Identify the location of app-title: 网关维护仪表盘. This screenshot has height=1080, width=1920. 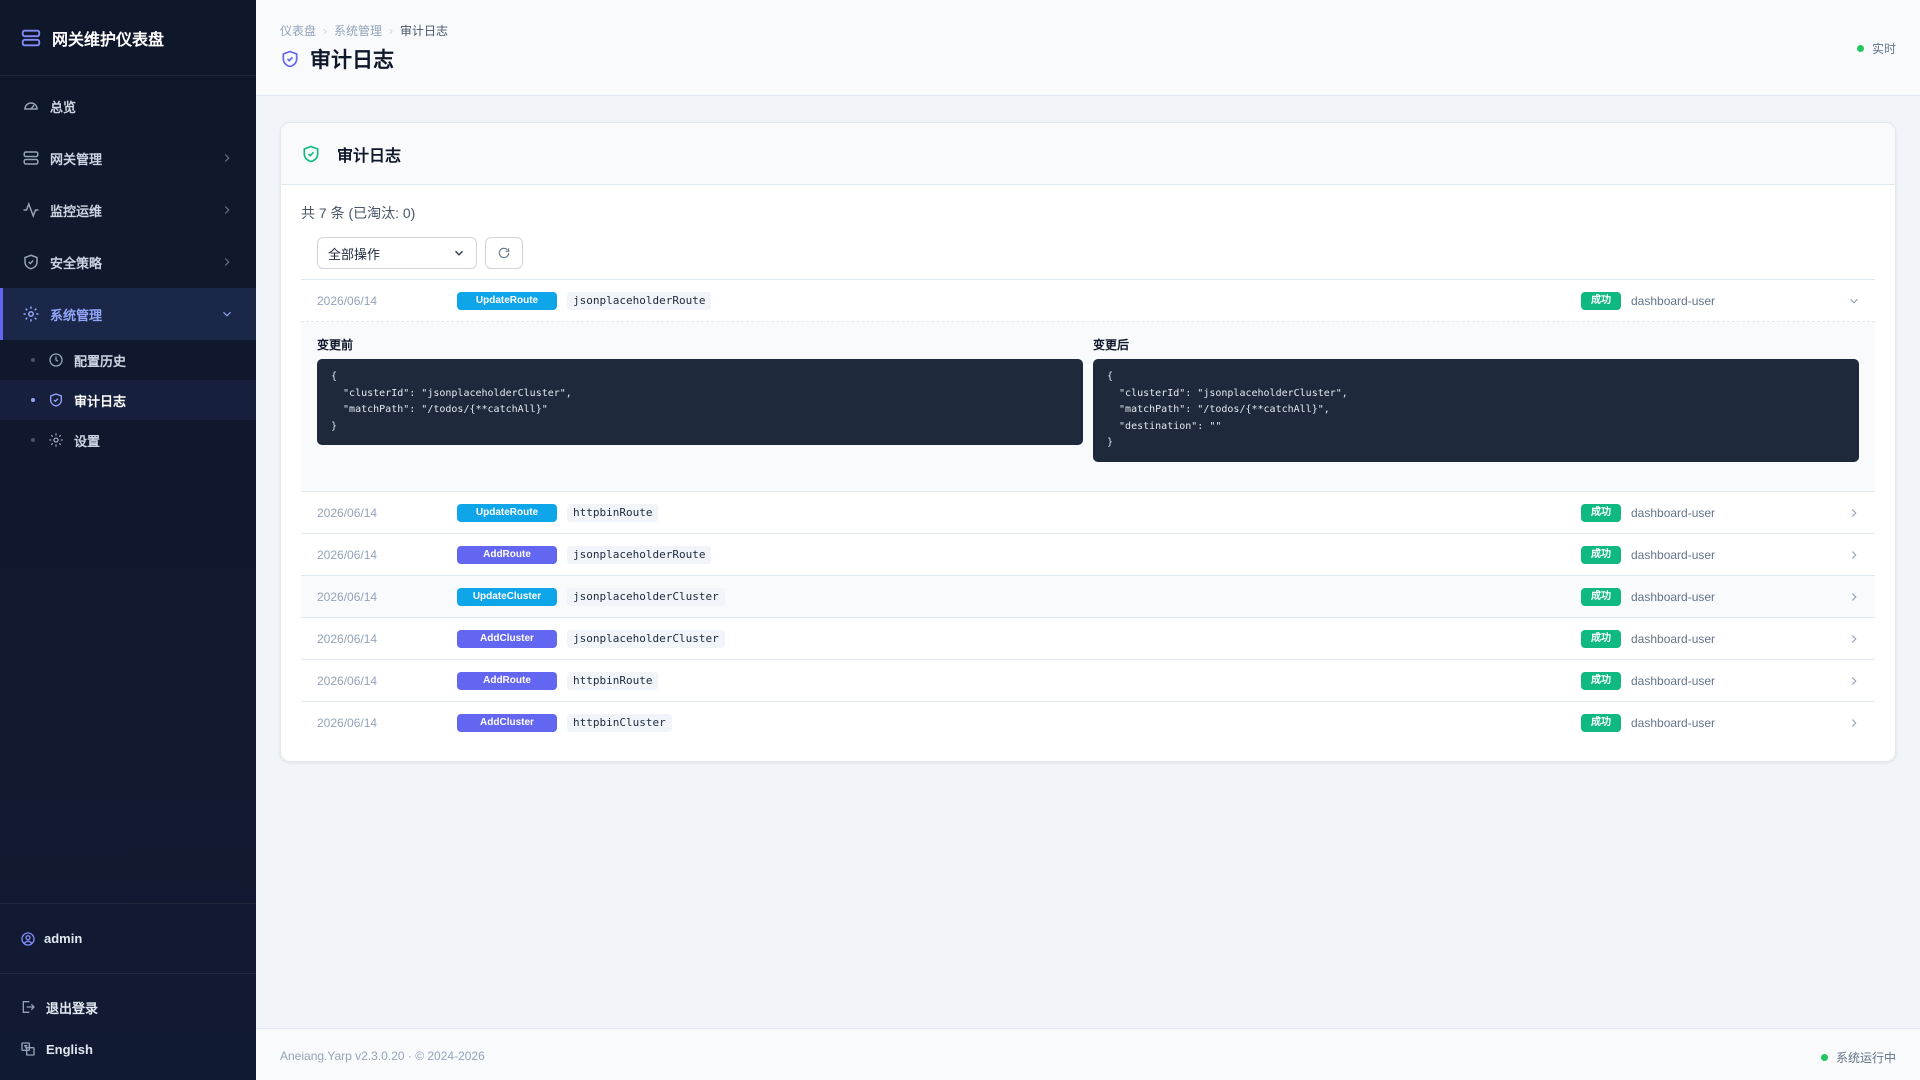
(108, 40).